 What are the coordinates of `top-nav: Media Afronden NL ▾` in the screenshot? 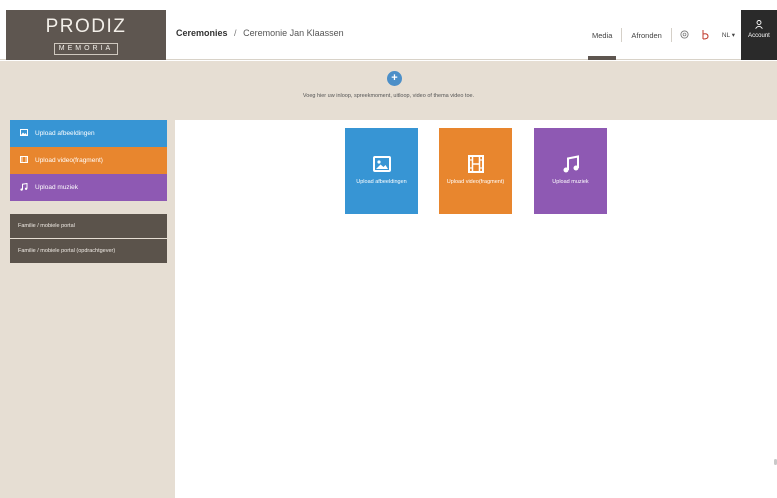 It's located at (663, 35).